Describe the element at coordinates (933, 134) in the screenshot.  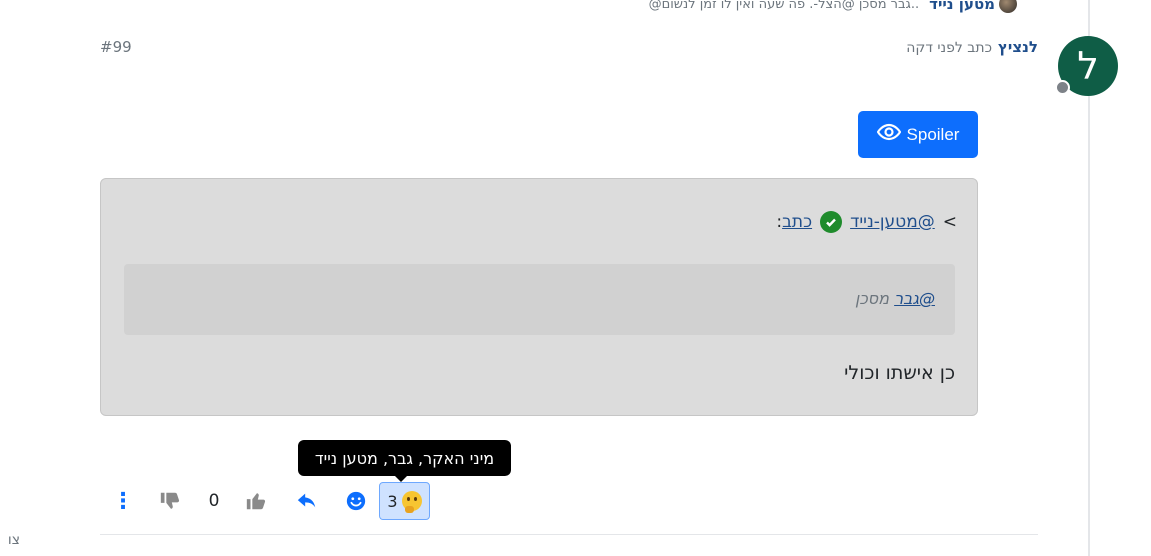
I see `spoiler-label: Spoiler` at that location.